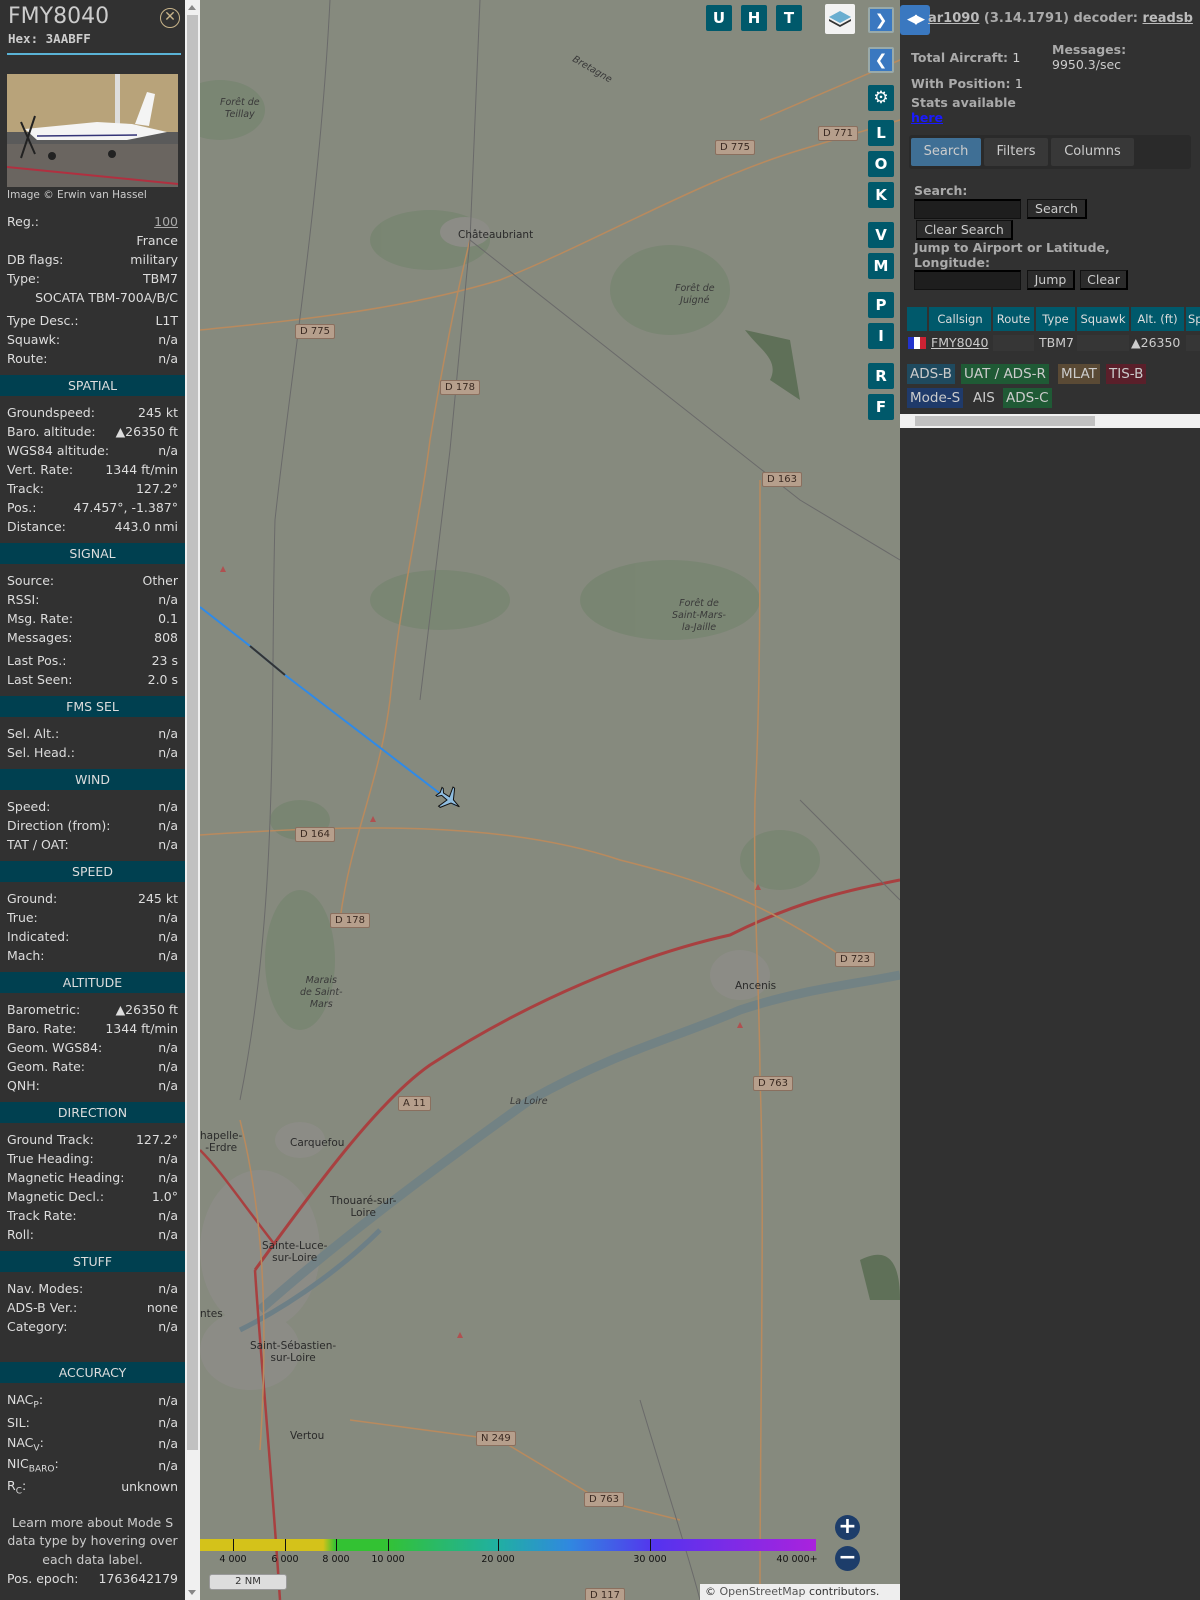  I want to click on toggle-k-button: K, so click(881, 195).